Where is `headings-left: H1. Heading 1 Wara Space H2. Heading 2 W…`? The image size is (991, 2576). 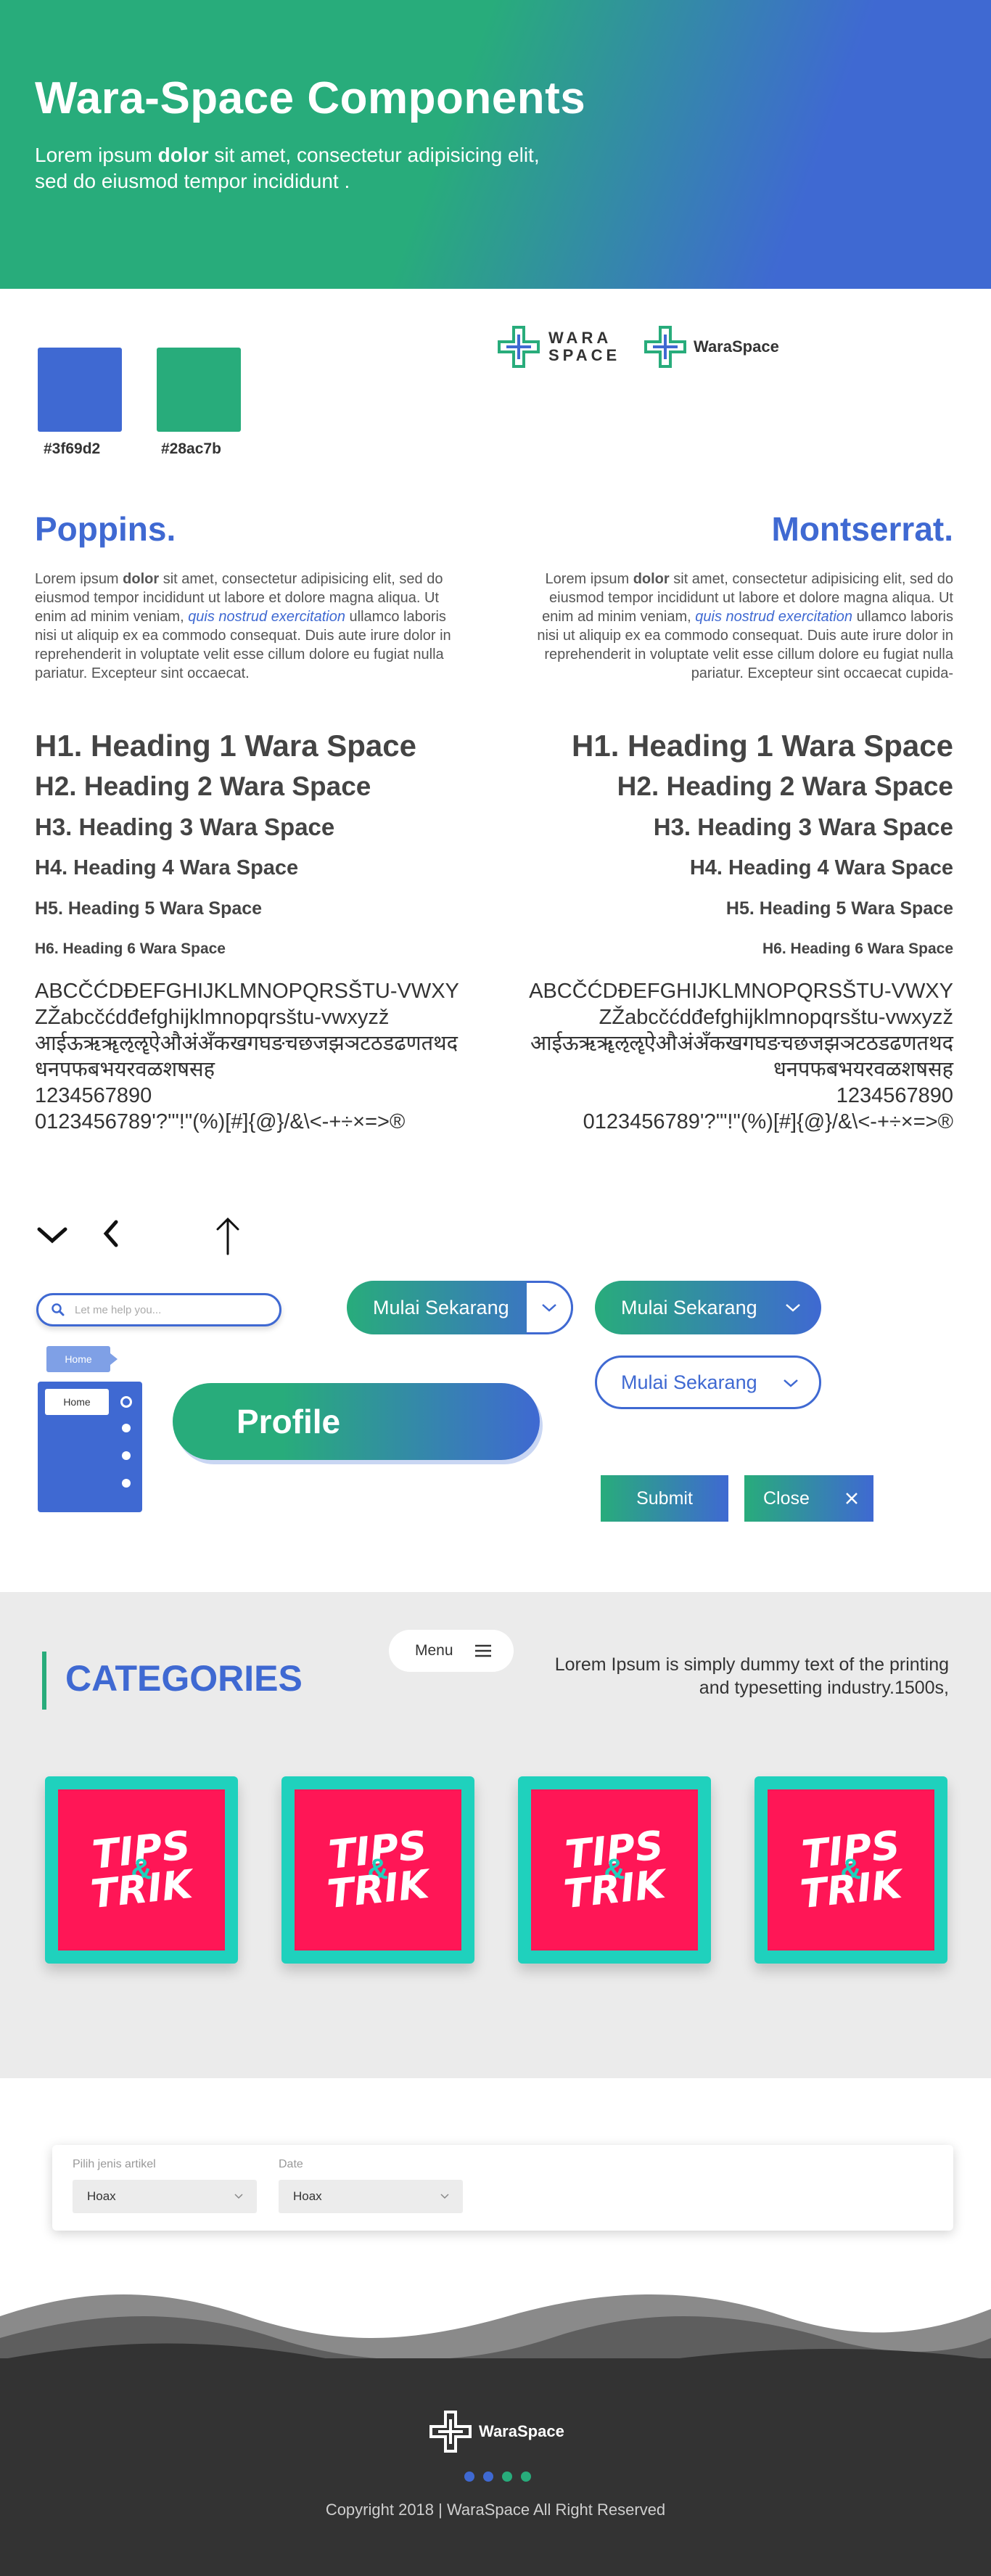 headings-left: H1. Heading 1 Wara Space H2. Heading 2 W… is located at coordinates (244, 847).